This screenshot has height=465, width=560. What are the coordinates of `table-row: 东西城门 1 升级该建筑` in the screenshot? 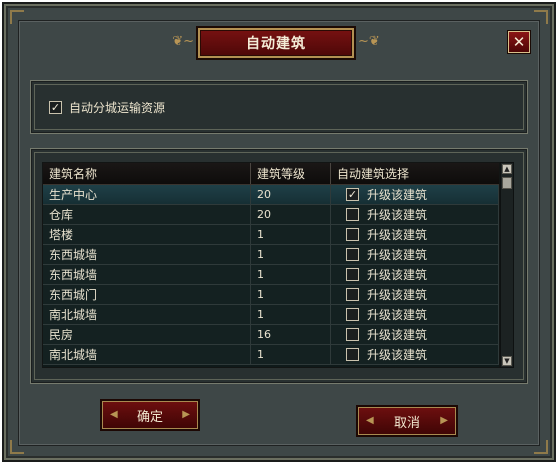 It's located at (271, 295).